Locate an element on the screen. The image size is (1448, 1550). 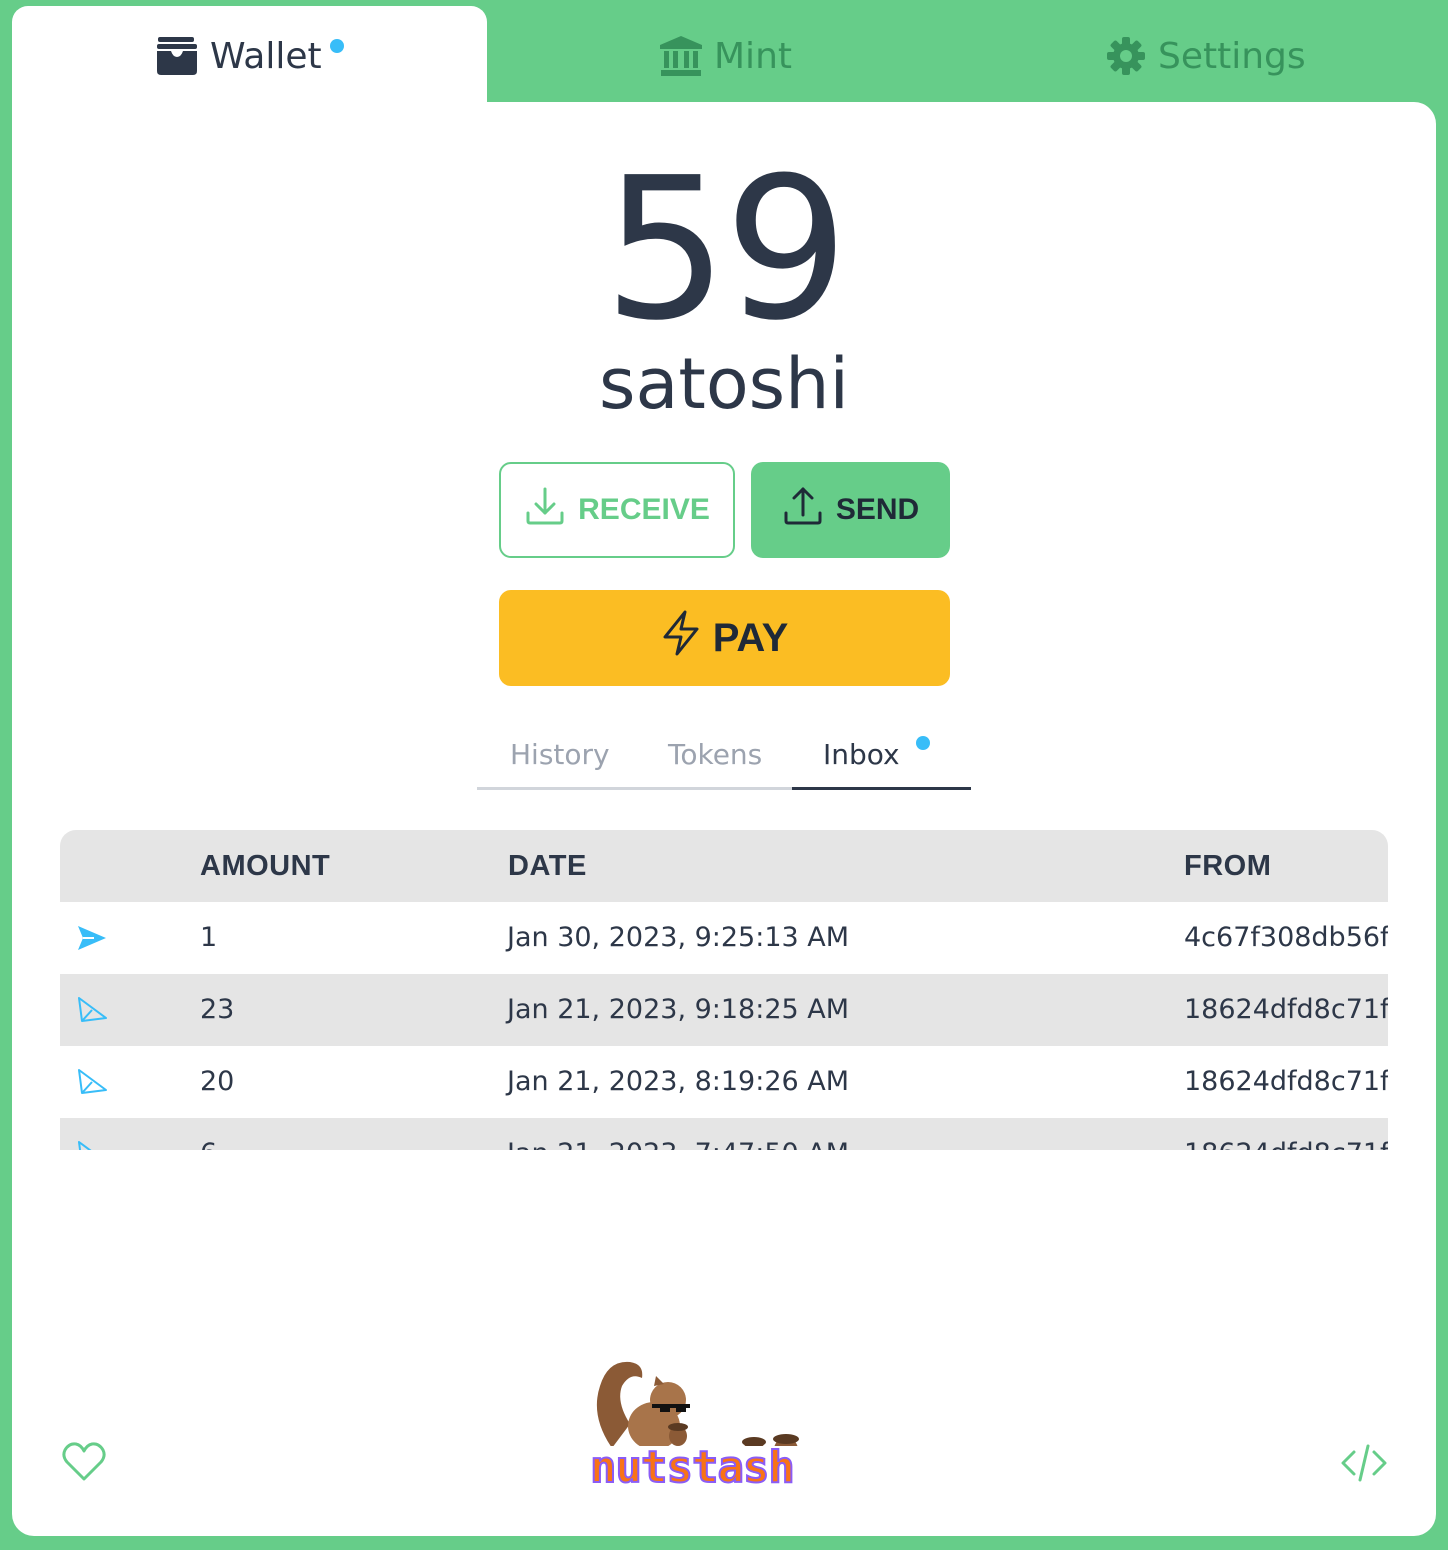
table-header: AMOUNT DATE FROM is located at coordinates (724, 866).